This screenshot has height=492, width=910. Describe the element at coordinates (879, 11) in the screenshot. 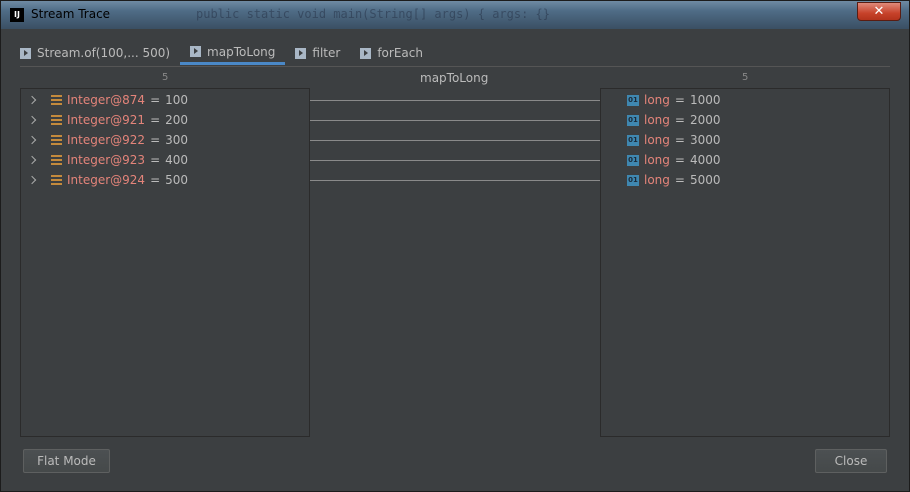

I see `window-close-button: ✕` at that location.